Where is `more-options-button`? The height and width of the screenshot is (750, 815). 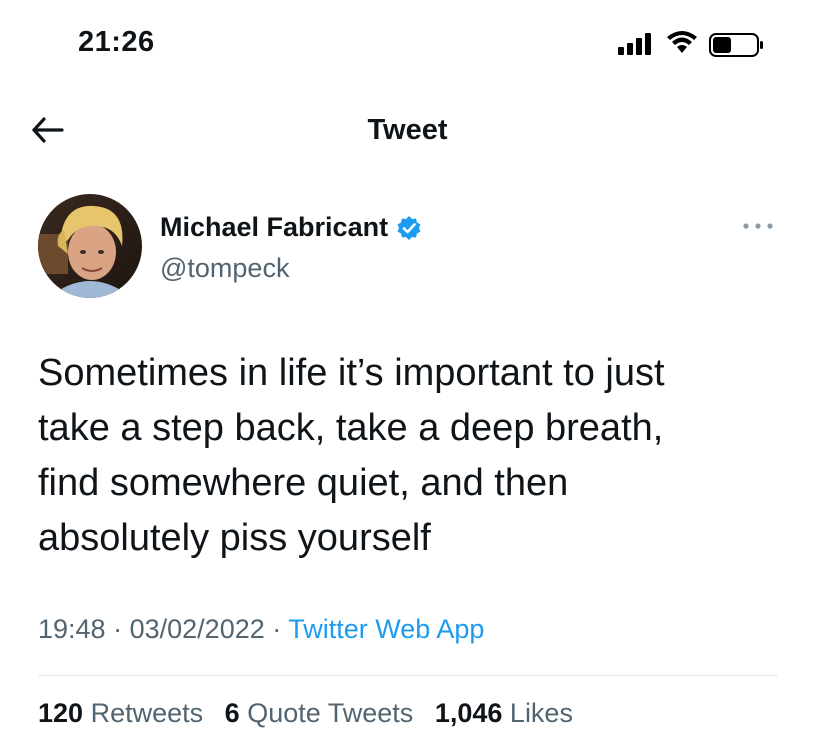
more-options-button is located at coordinates (758, 226).